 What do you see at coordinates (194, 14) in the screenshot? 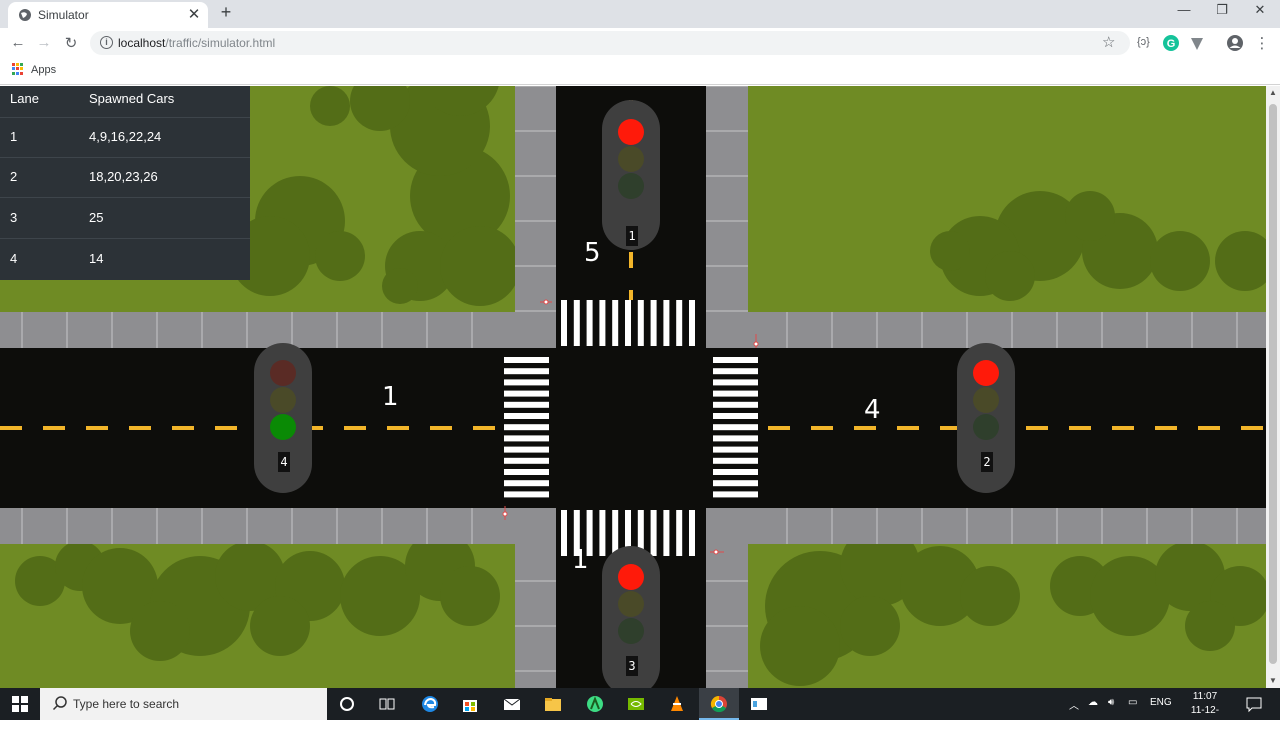
I see `close-tab-icon: ✕` at bounding box center [194, 14].